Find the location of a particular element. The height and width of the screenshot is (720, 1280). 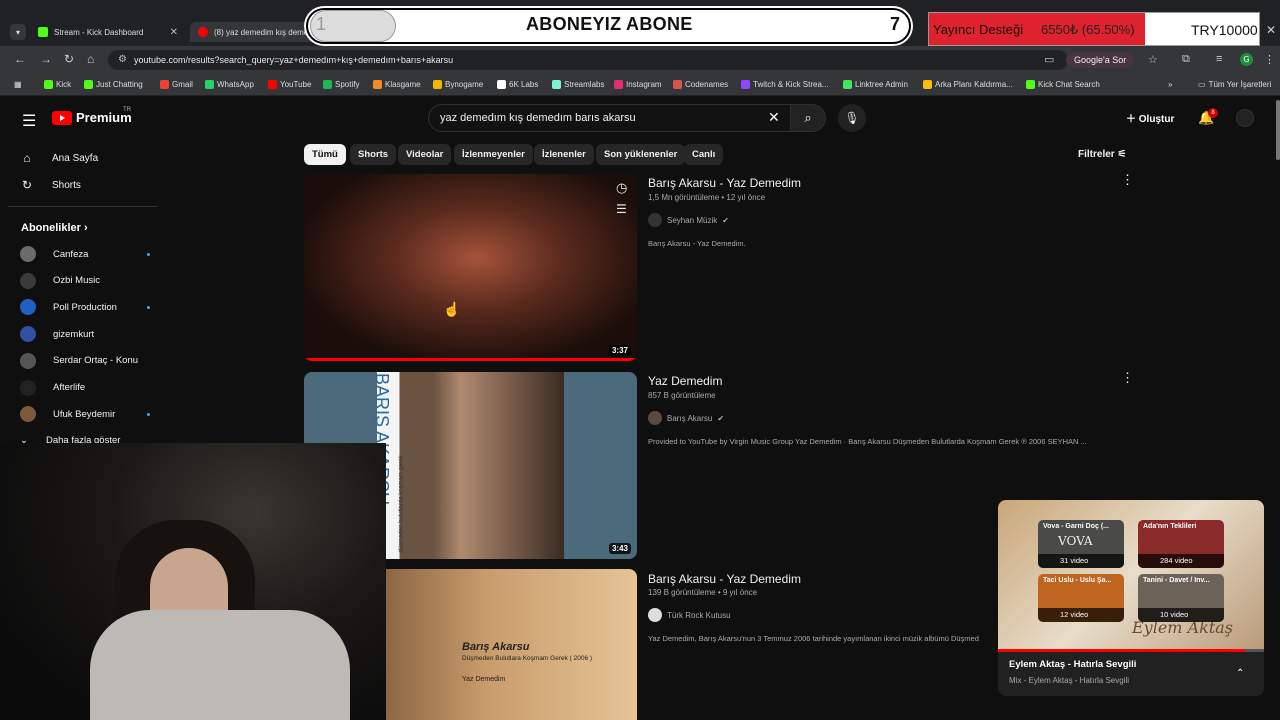

close-window-icon: ✕ is located at coordinates (1271, 30).